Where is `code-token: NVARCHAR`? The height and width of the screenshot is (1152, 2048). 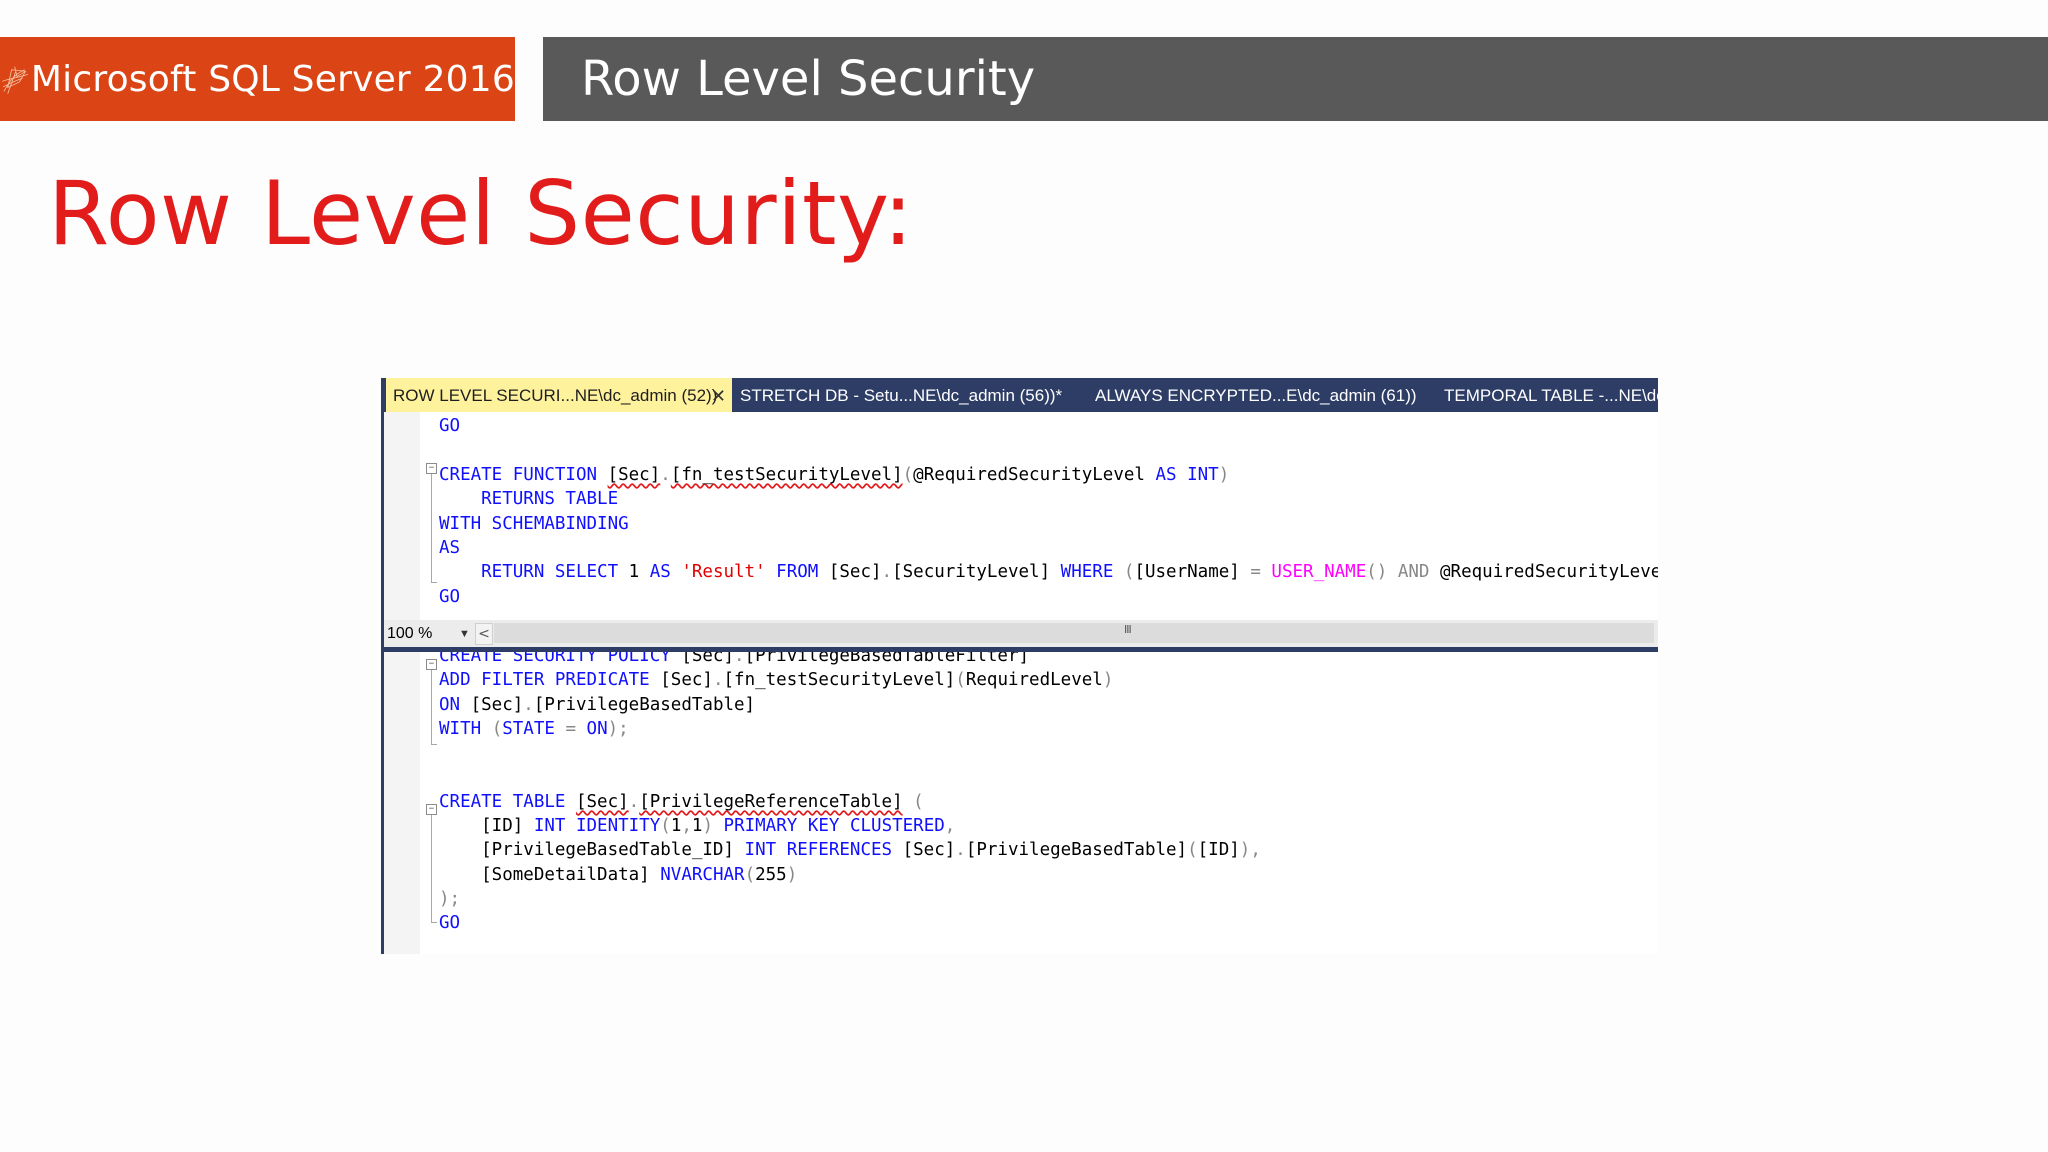
code-token: NVARCHAR is located at coordinates (702, 874).